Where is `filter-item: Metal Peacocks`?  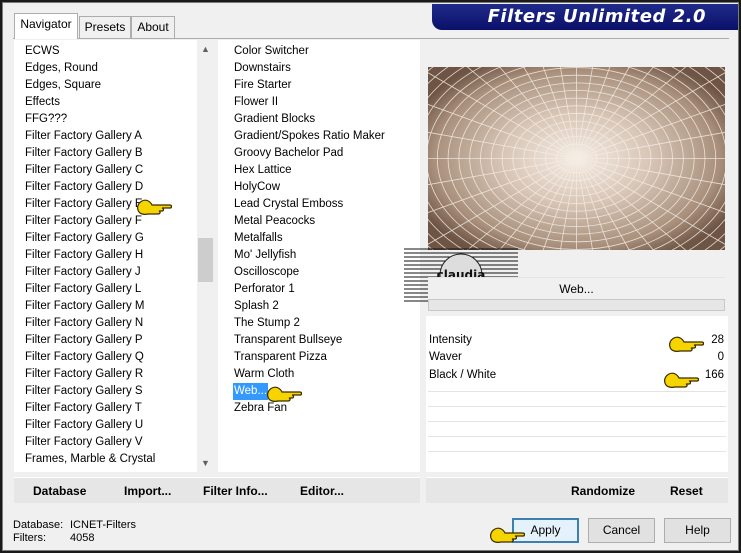 filter-item: Metal Peacocks is located at coordinates (274, 221).